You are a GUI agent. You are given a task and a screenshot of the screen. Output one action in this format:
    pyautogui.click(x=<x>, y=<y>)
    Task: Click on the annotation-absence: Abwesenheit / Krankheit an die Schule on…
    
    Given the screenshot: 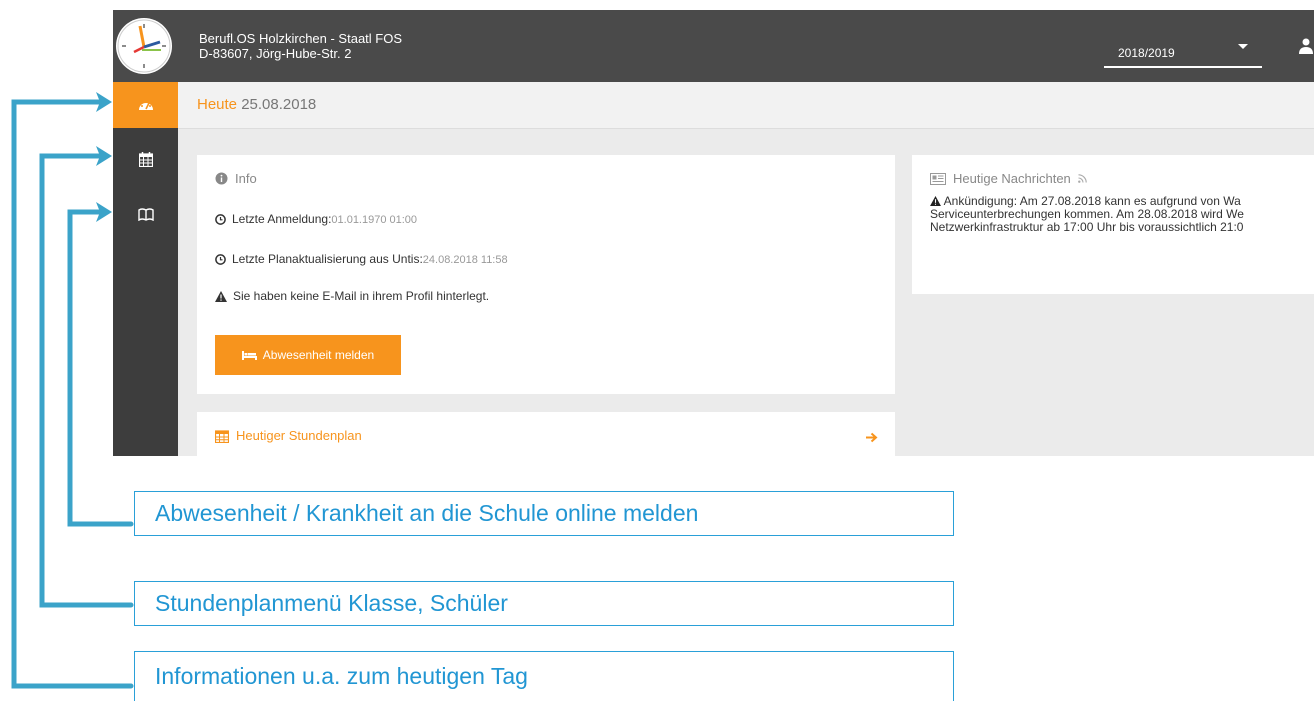 What is the action you would take?
    pyautogui.click(x=544, y=513)
    